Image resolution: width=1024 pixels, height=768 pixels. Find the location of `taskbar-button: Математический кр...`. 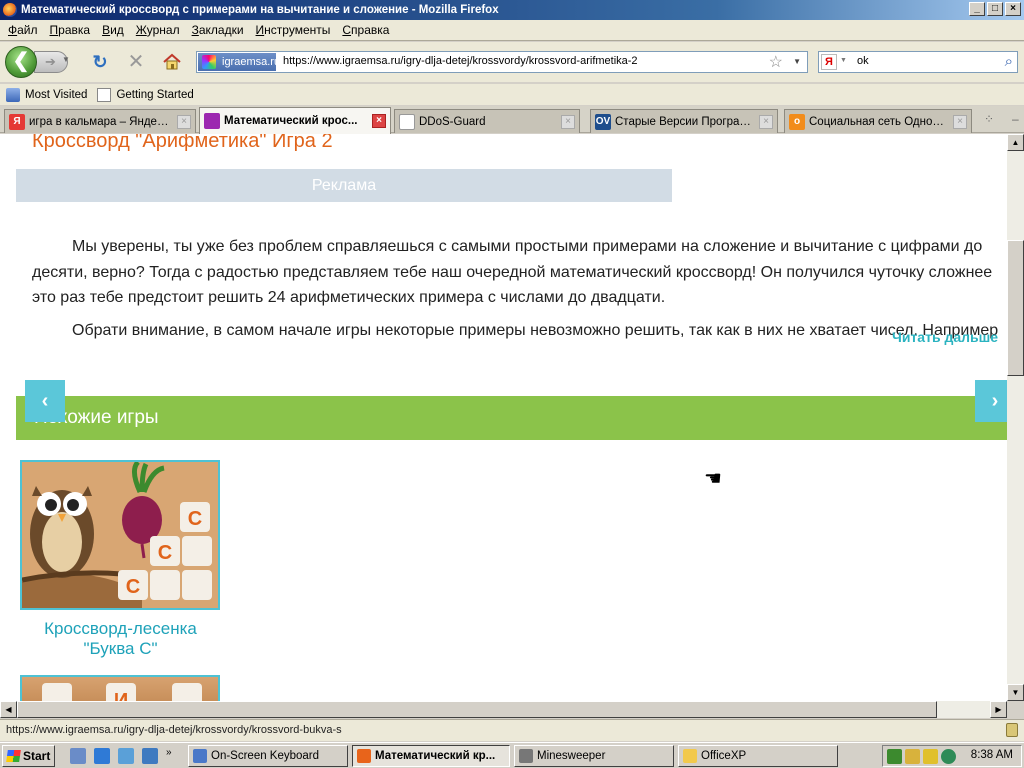

taskbar-button: Математический кр... is located at coordinates (431, 756).